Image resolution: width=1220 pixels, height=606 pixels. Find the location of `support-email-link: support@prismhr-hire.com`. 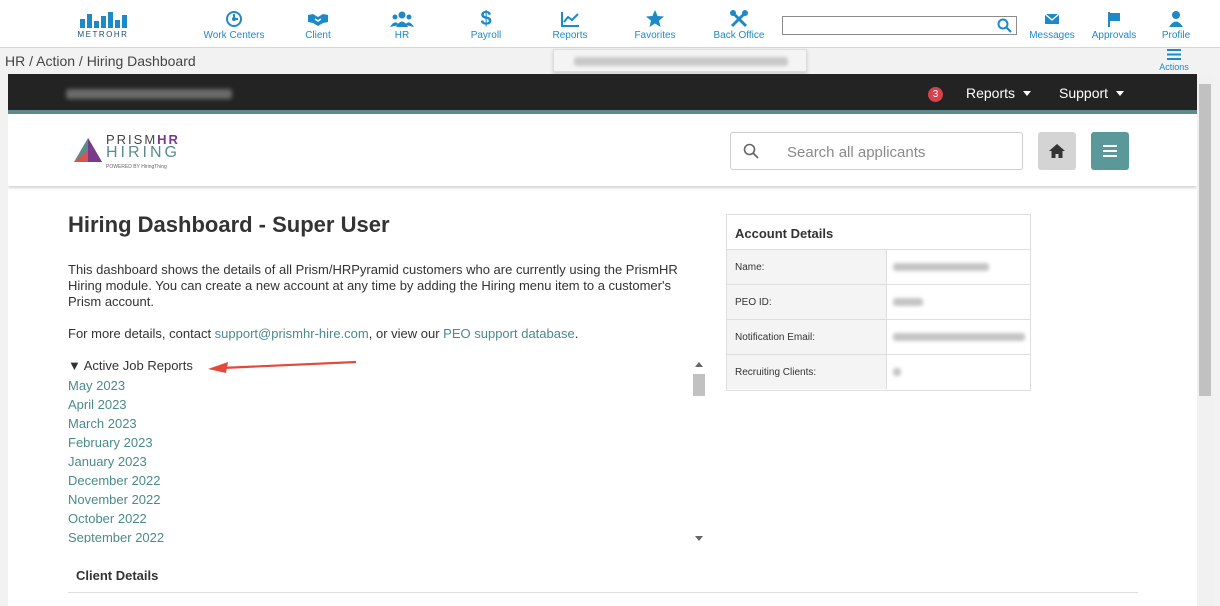

support-email-link: support@prismhr-hire.com is located at coordinates (292, 333).